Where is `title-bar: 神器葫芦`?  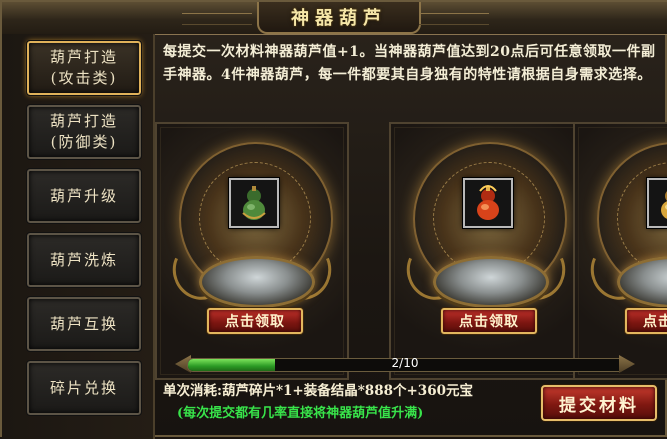 title-bar: 神器葫芦 is located at coordinates (334, 18).